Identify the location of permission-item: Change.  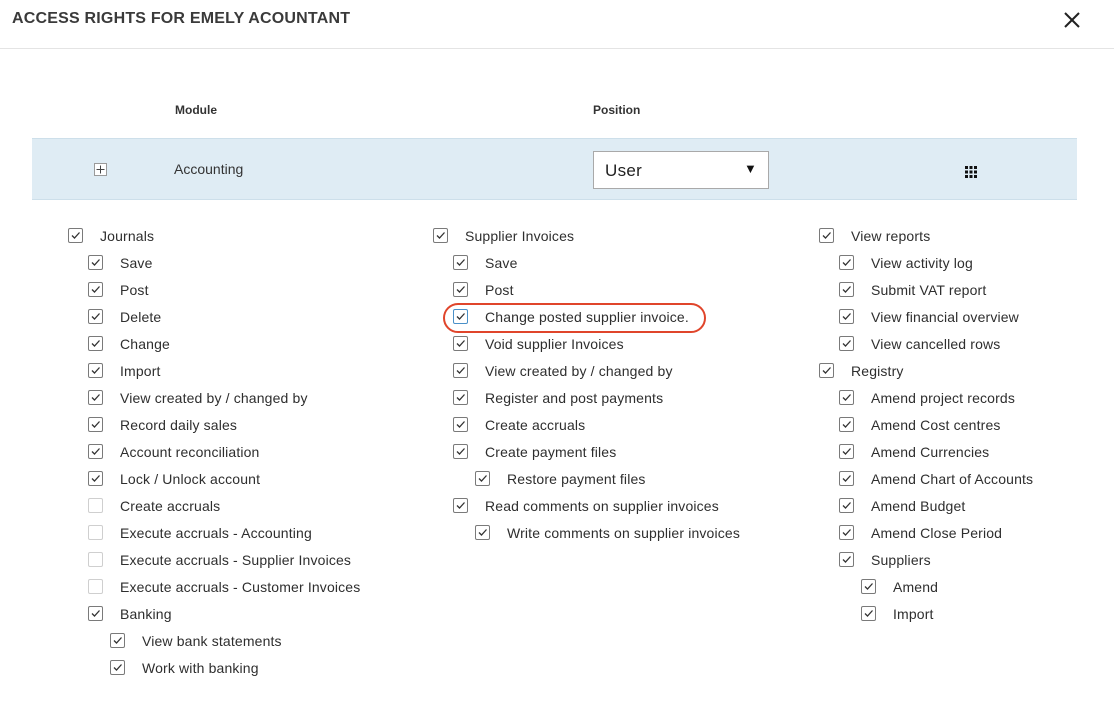
(129, 343).